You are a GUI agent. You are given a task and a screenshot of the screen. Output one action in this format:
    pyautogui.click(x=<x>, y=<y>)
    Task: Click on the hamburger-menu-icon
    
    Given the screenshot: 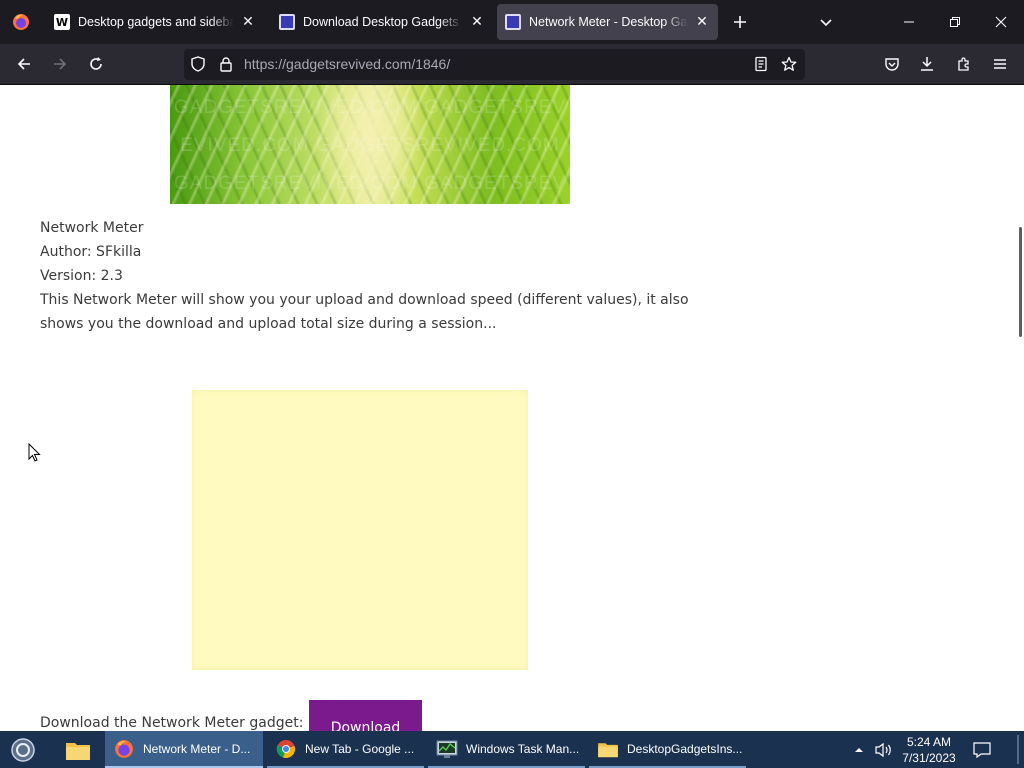 What is the action you would take?
    pyautogui.click(x=1000, y=64)
    